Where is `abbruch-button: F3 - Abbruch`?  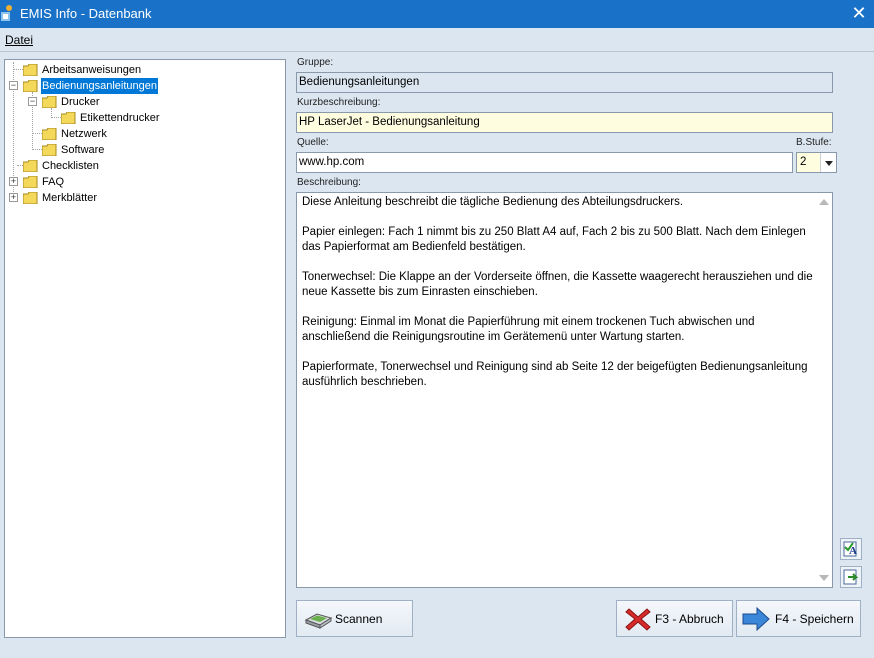
abbruch-button: F3 - Abbruch is located at coordinates (674, 618).